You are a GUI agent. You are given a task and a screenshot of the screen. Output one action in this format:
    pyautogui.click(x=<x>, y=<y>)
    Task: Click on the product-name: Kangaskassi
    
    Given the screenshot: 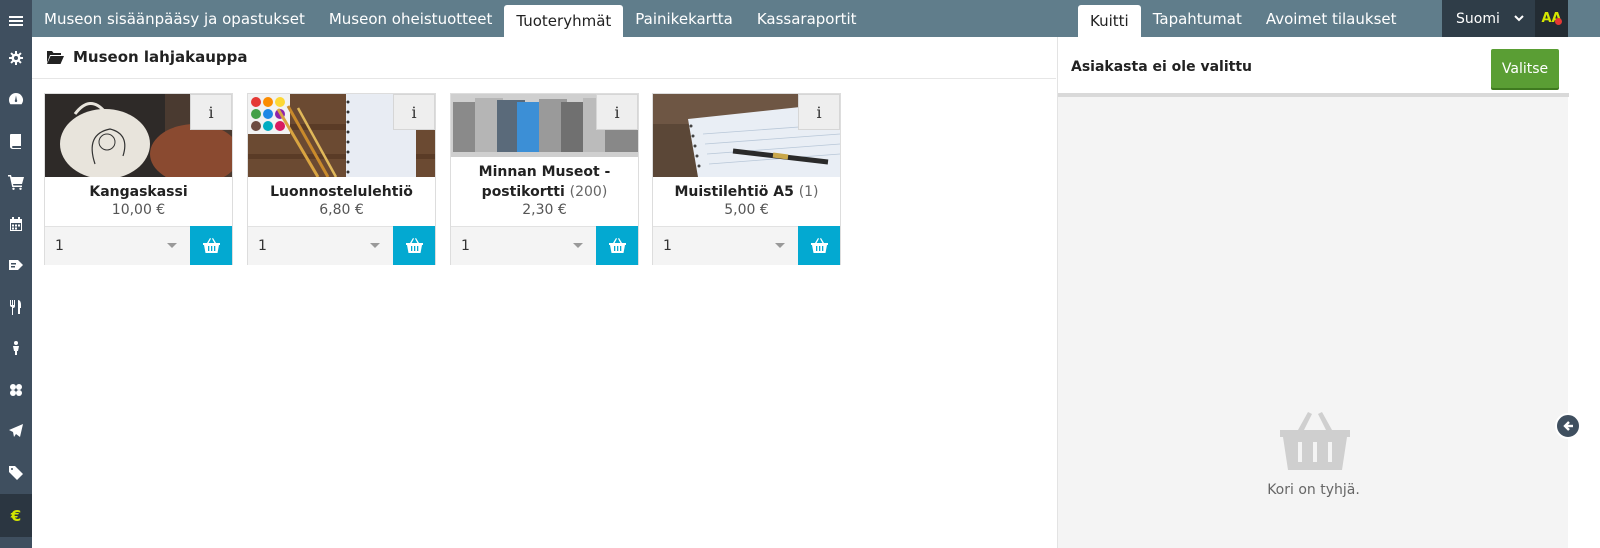 What is the action you would take?
    pyautogui.click(x=138, y=192)
    